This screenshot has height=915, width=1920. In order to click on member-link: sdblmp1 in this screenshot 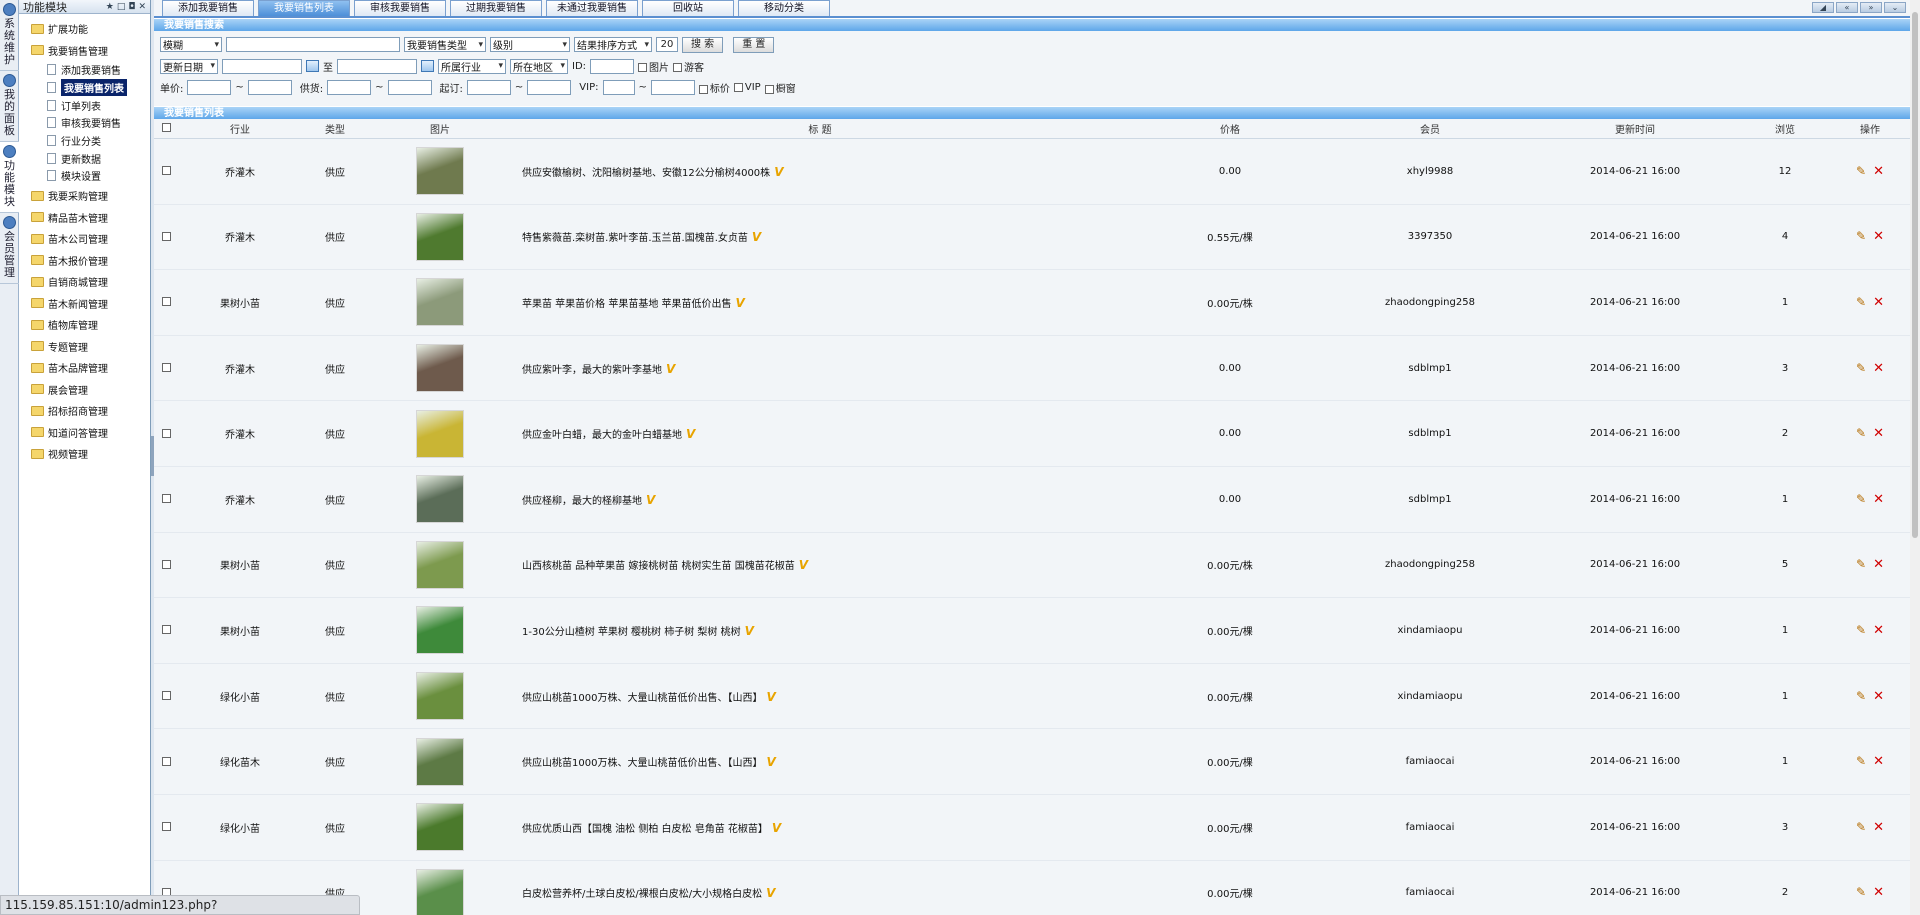, I will do `click(1429, 368)`.